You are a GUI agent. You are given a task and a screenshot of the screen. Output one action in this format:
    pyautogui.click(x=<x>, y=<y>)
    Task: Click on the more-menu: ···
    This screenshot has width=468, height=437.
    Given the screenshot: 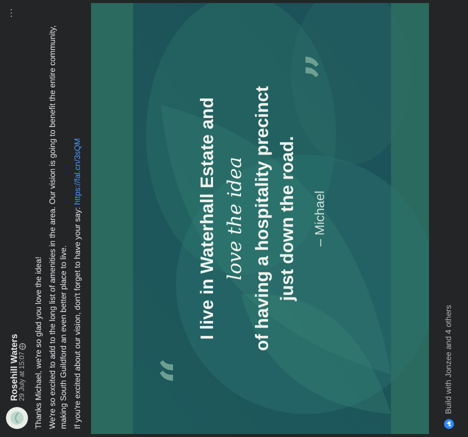 What is the action you would take?
    pyautogui.click(x=11, y=13)
    